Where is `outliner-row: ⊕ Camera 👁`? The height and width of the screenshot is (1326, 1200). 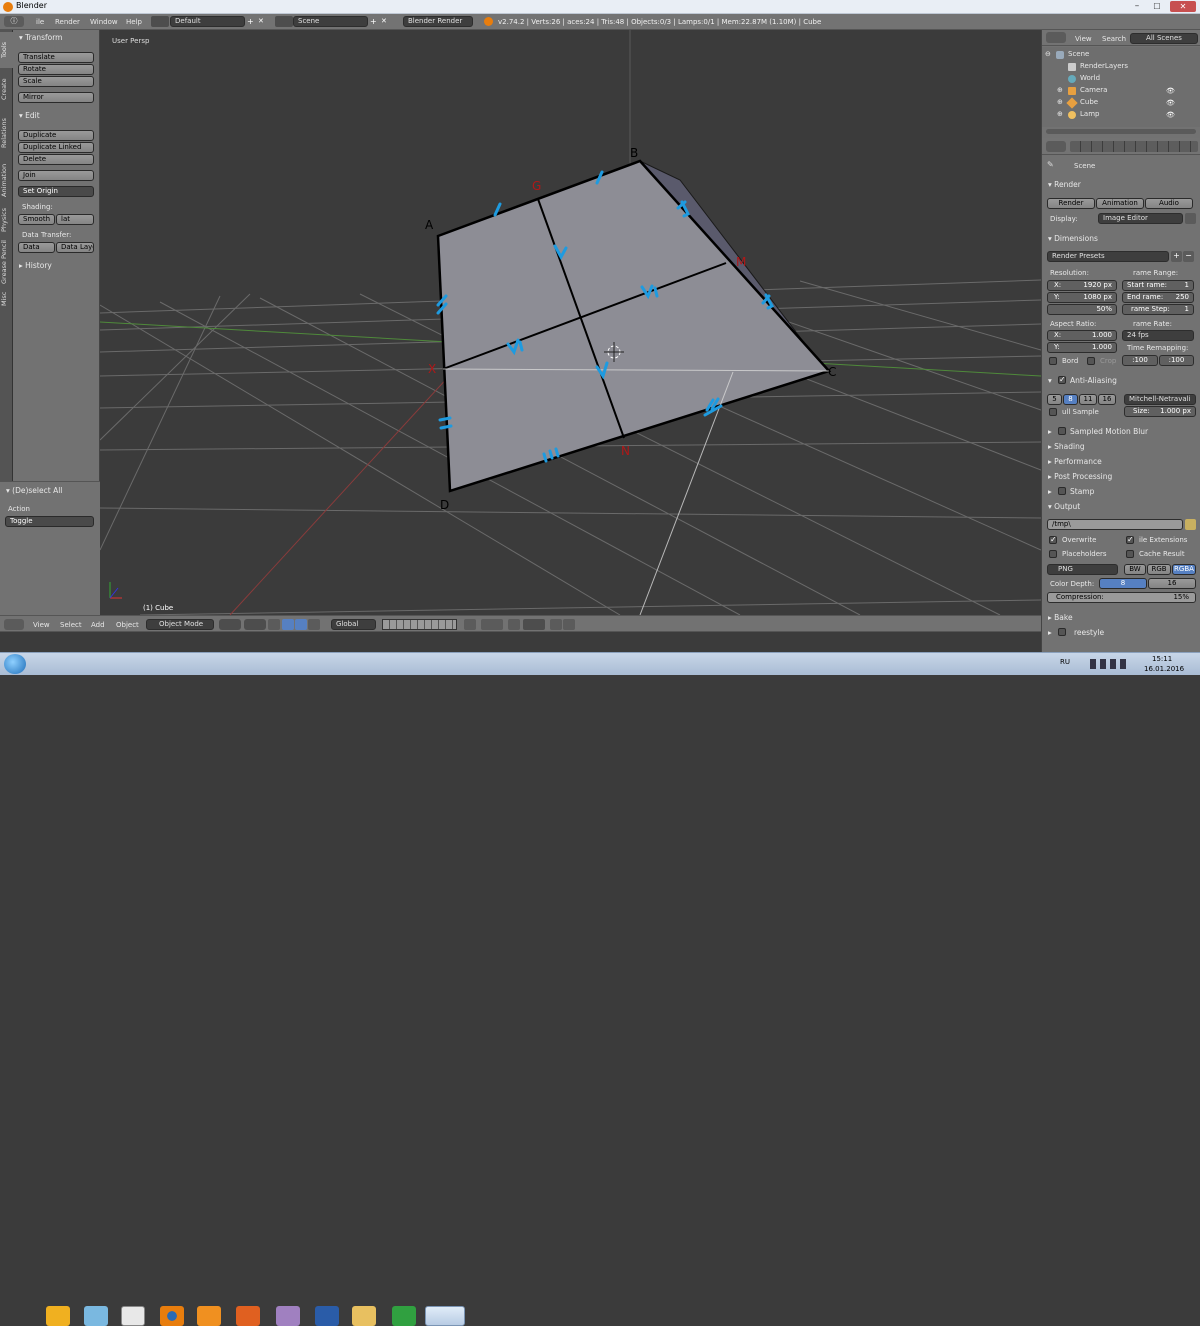
outliner-row: ⊕ Camera 👁 is located at coordinates (1121, 91).